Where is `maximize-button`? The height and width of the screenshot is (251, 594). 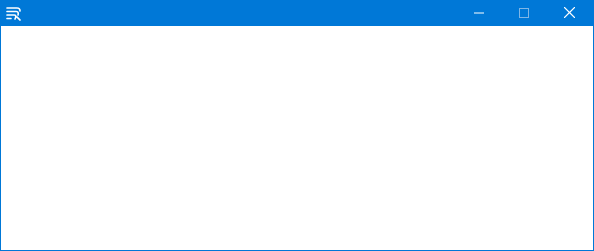
maximize-button is located at coordinates (523, 13).